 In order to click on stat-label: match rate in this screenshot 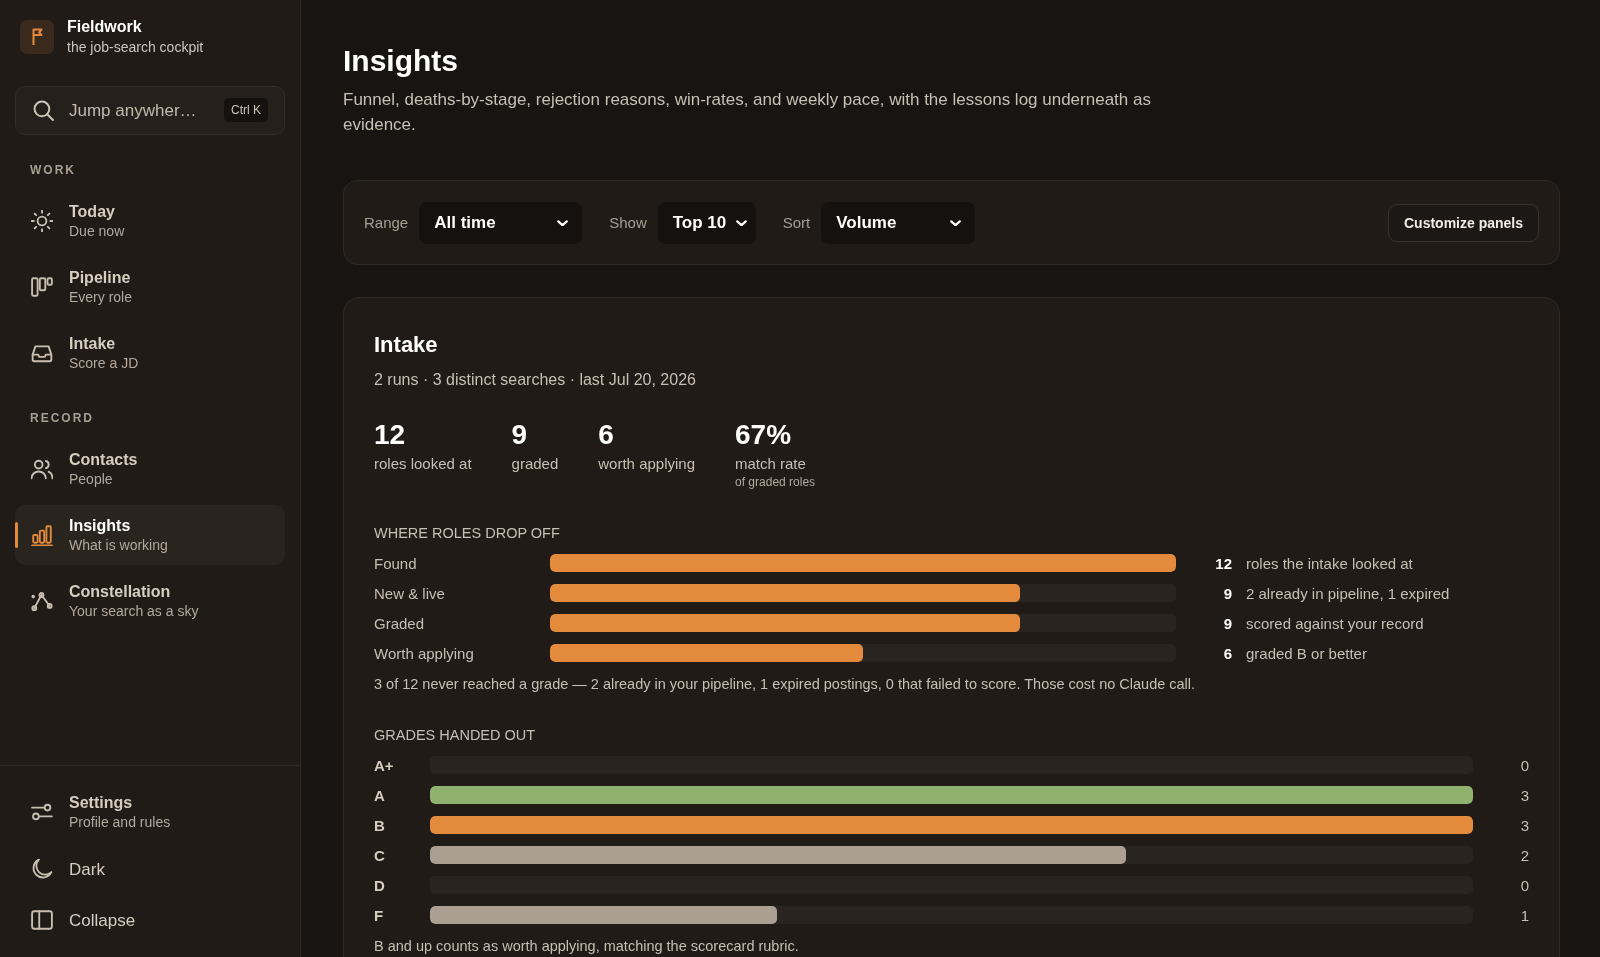, I will do `click(771, 464)`.